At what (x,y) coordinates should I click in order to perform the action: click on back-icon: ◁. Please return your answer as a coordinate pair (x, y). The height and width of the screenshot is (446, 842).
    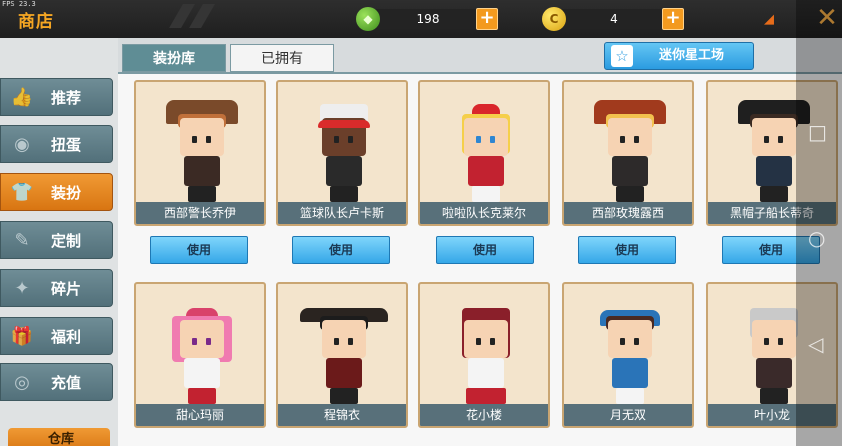
    Looking at the image, I should click on (815, 344).